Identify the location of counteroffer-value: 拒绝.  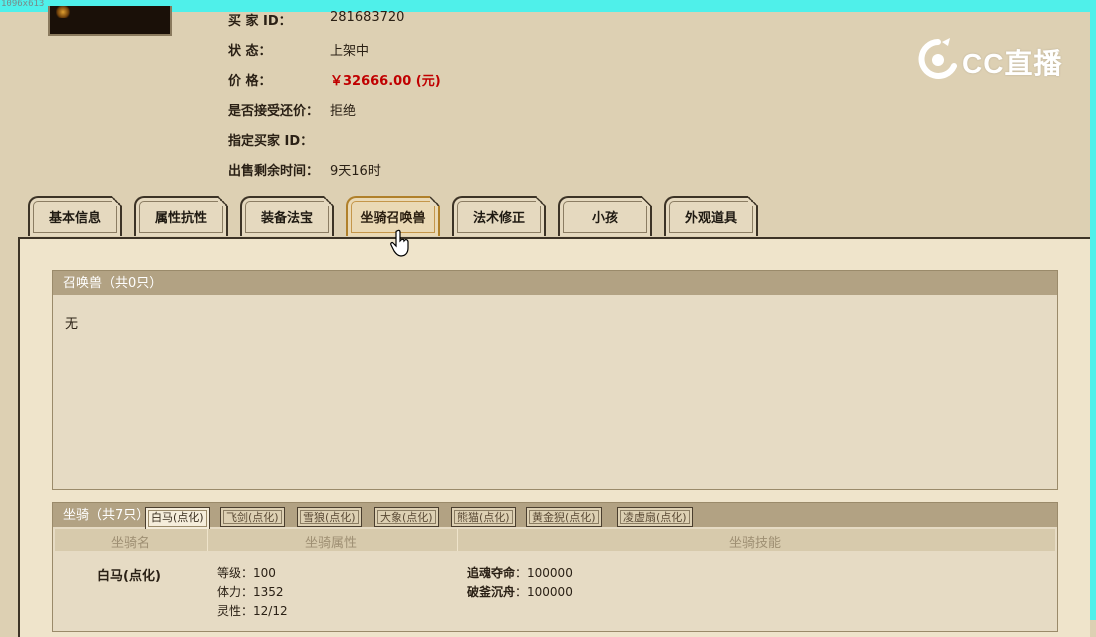
(343, 111).